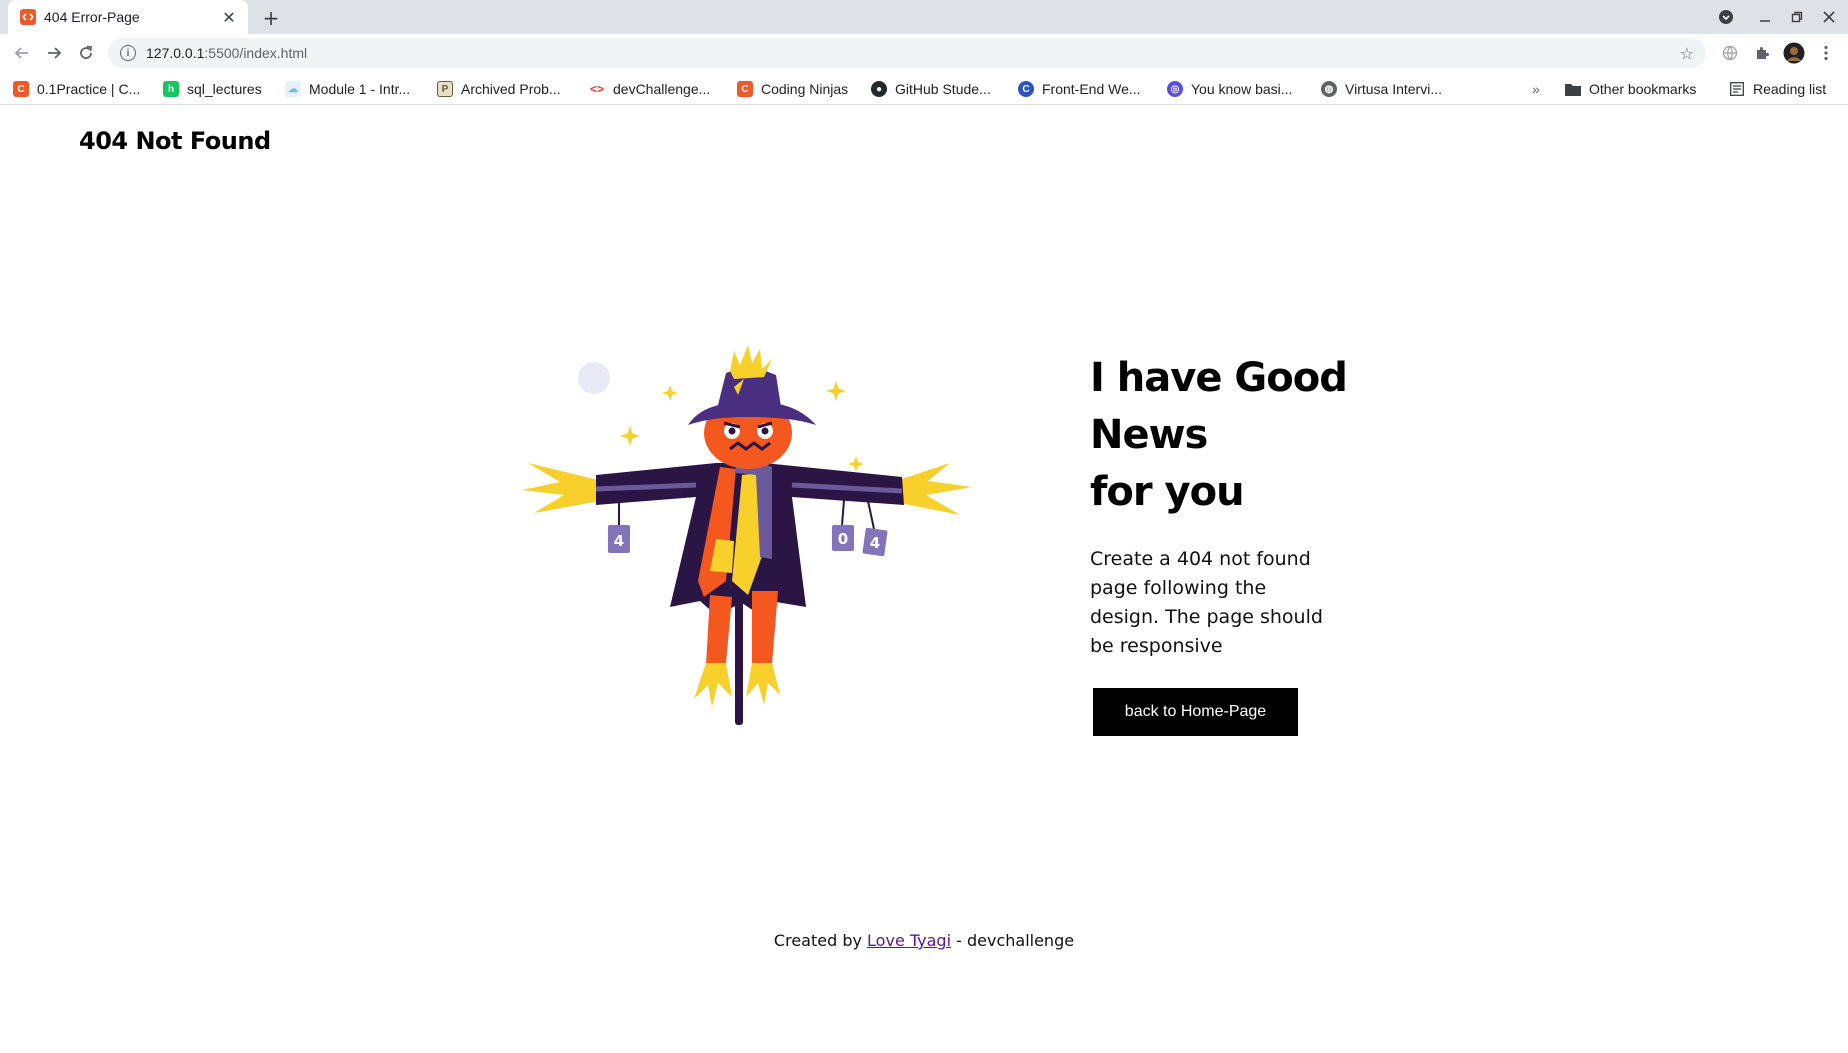 This screenshot has height=1053, width=1848. Describe the element at coordinates (293, 89) in the screenshot. I see `cloud-icon: ☁` at that location.